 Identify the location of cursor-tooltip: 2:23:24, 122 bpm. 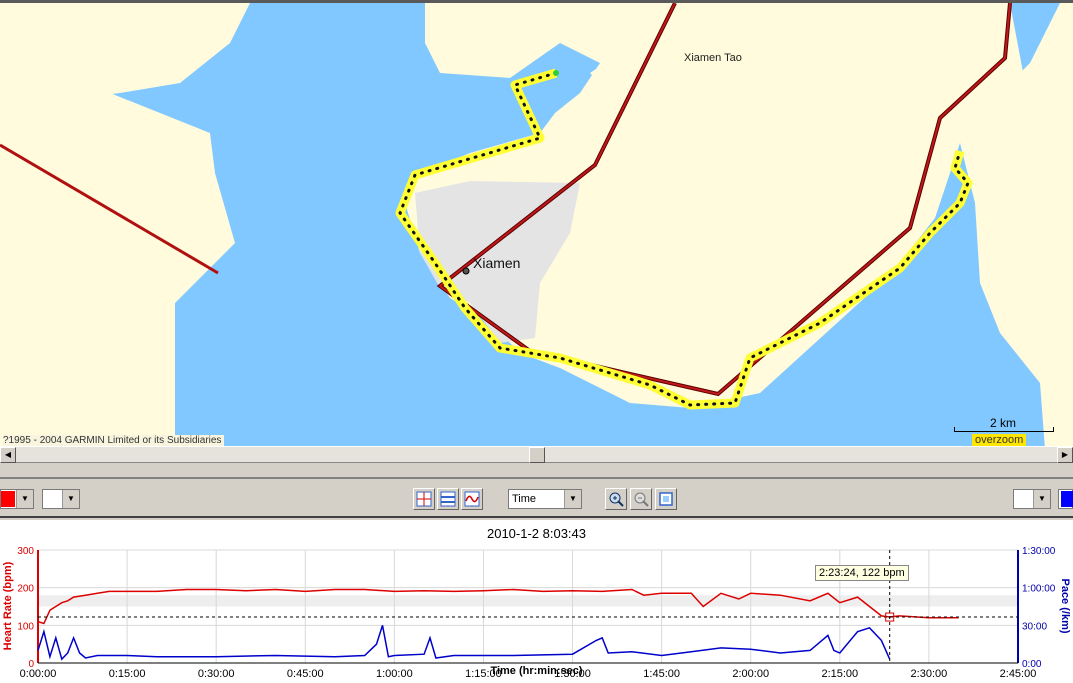
(862, 573).